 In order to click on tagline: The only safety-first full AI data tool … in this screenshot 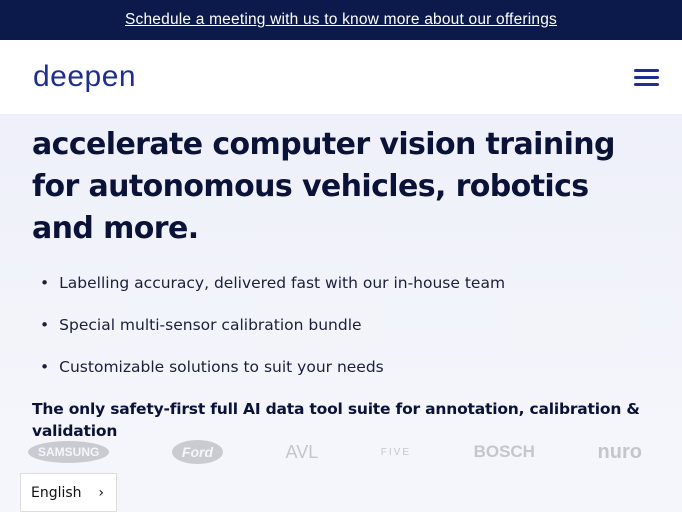, I will do `click(336, 420)`.